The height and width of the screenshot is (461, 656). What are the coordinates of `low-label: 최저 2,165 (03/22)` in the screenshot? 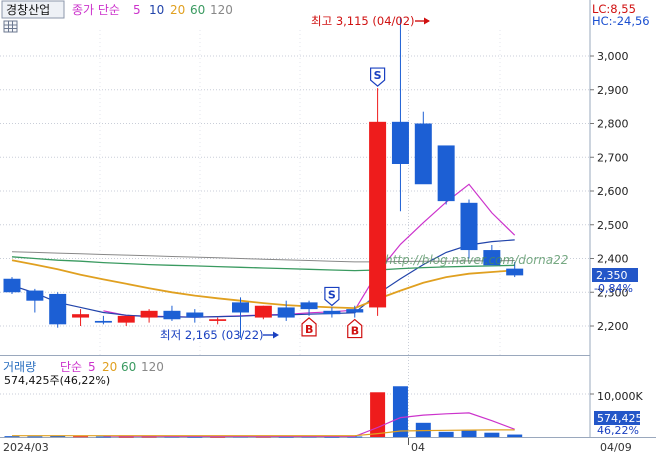 It's located at (212, 335).